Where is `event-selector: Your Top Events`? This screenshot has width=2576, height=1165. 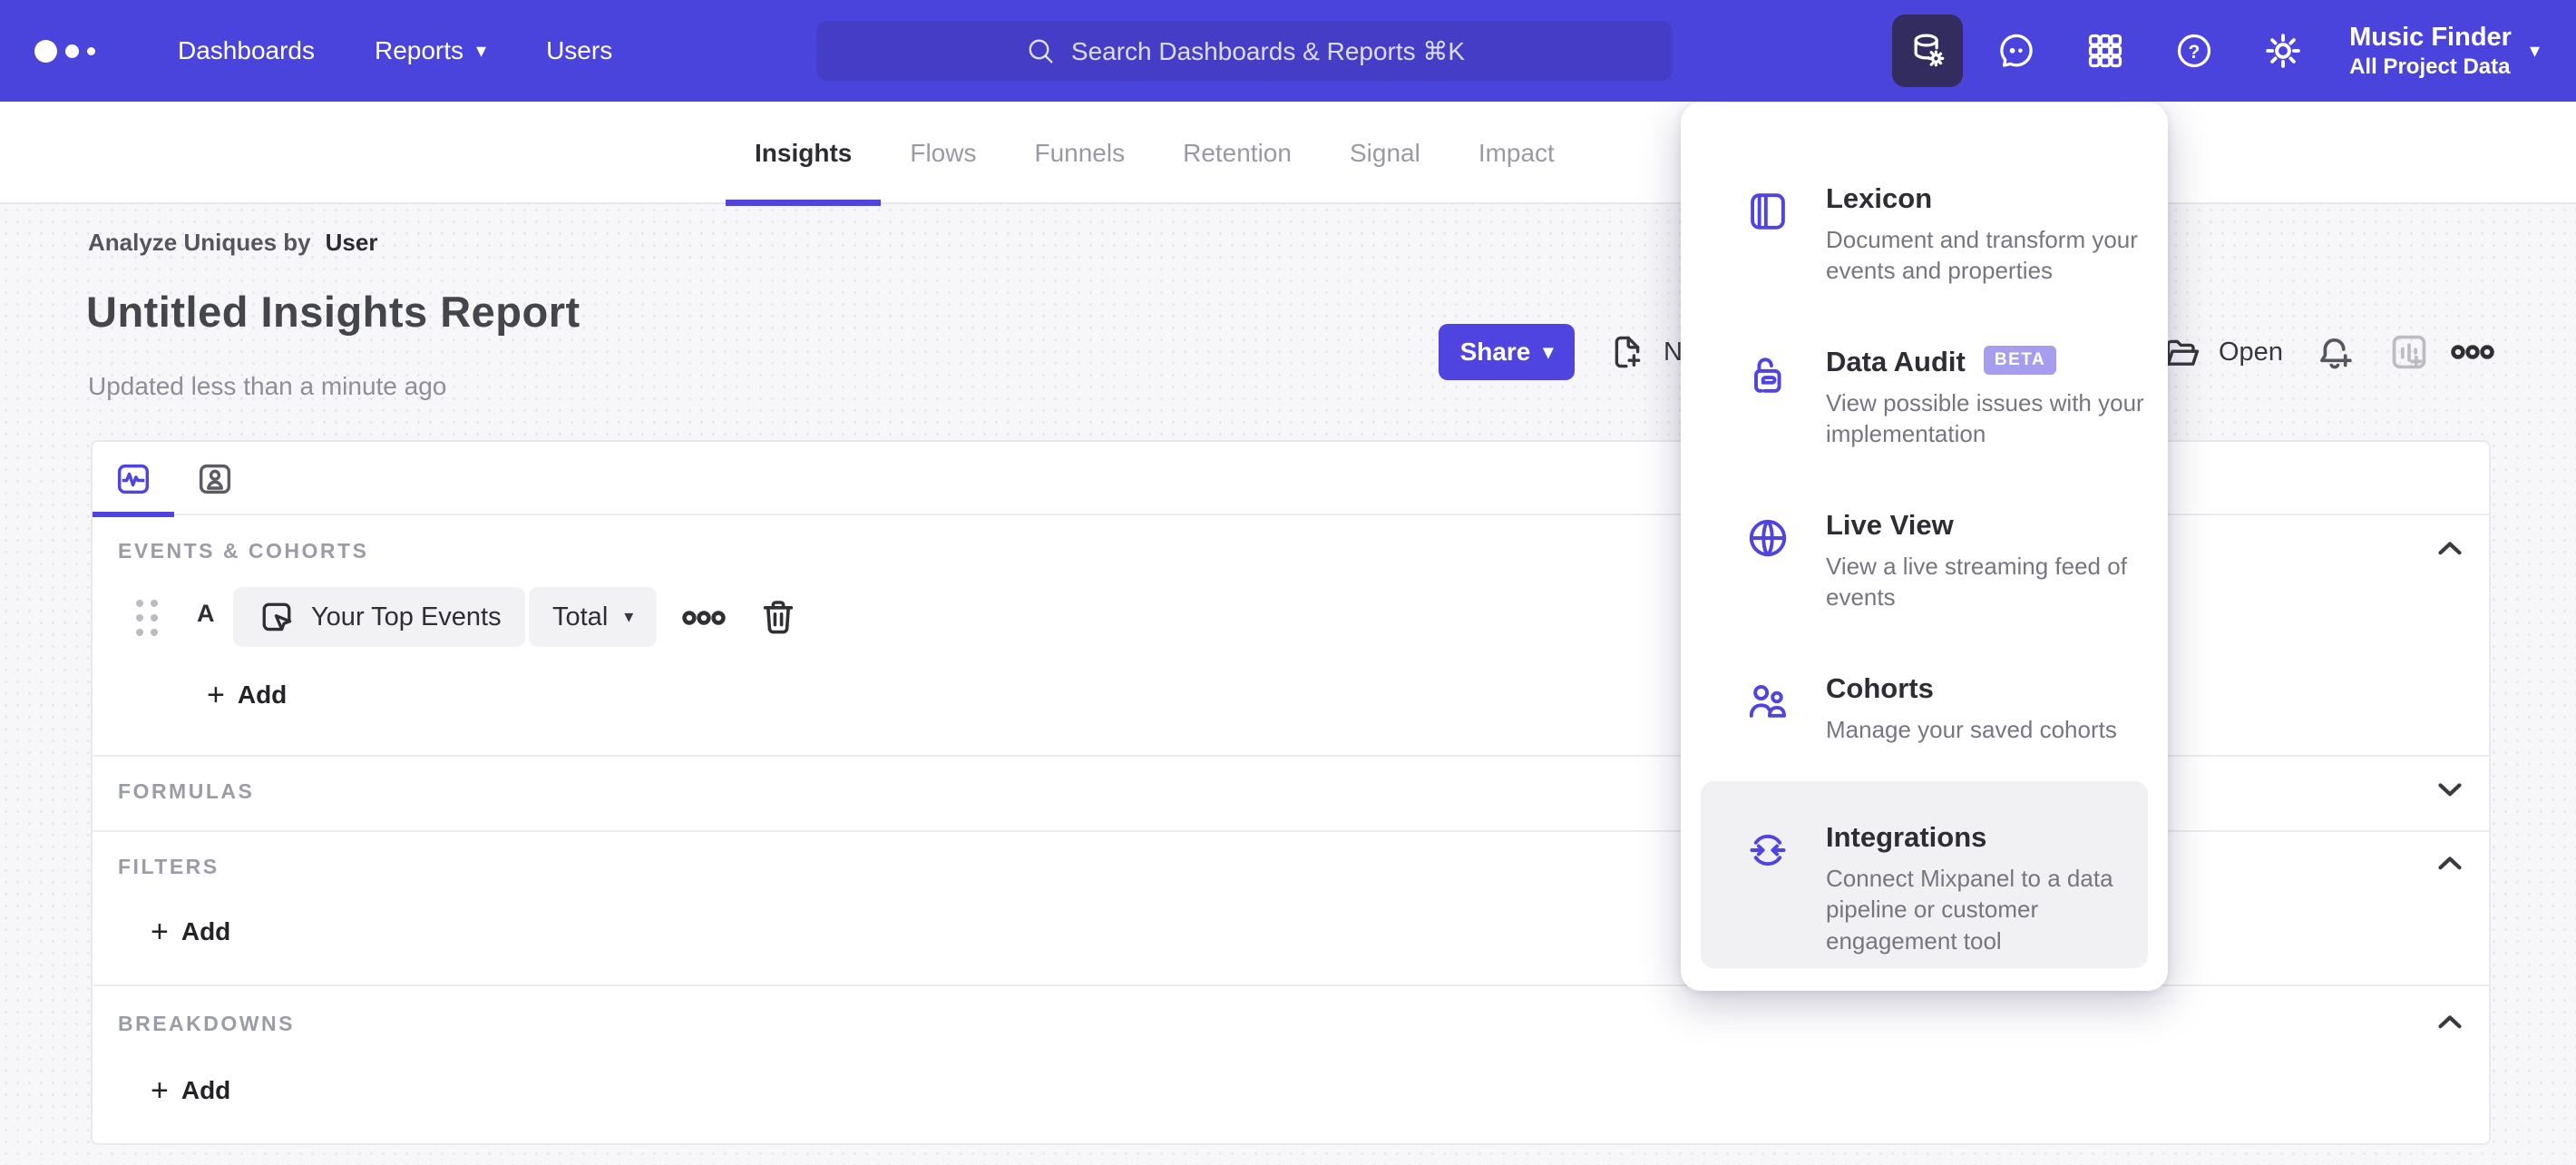 event-selector: Your Top Events is located at coordinates (379, 617).